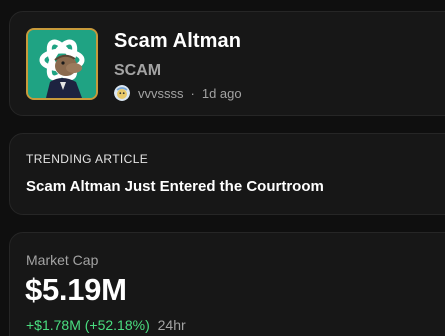  I want to click on token-ticker: SCAM, so click(138, 70).